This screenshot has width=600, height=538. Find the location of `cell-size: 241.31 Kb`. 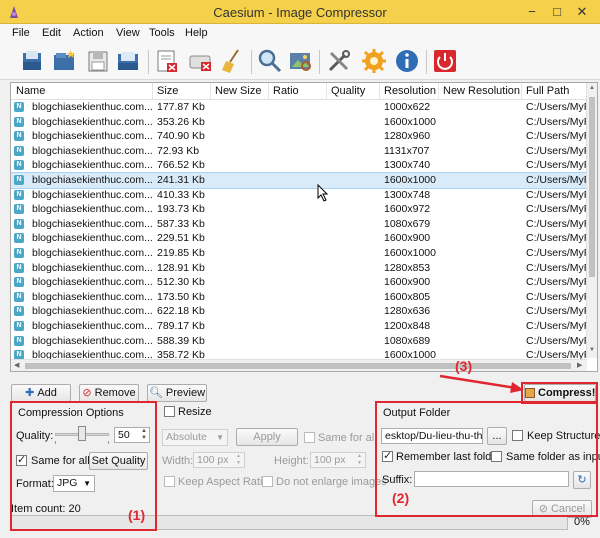

cell-size: 241.31 Kb is located at coordinates (181, 179).